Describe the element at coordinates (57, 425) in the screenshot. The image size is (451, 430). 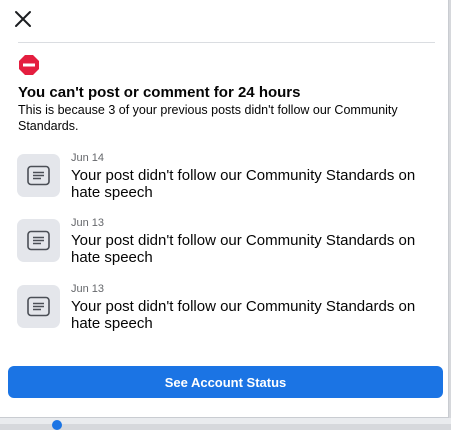
I see `background-indicator-icon` at that location.